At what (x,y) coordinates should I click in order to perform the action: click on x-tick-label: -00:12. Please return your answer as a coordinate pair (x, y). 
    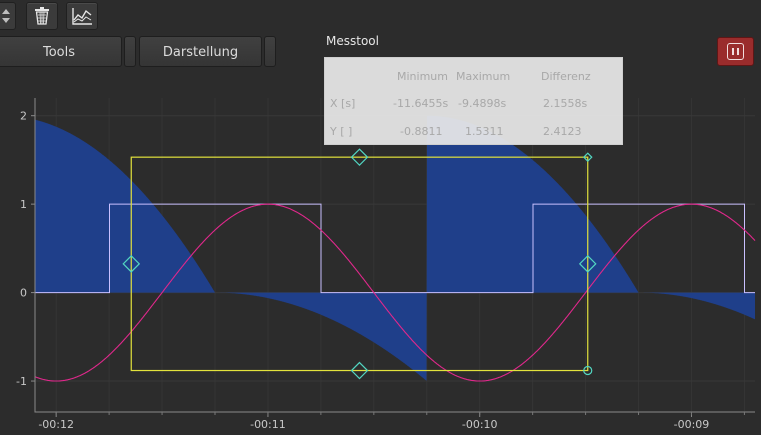
    Looking at the image, I should click on (56, 424).